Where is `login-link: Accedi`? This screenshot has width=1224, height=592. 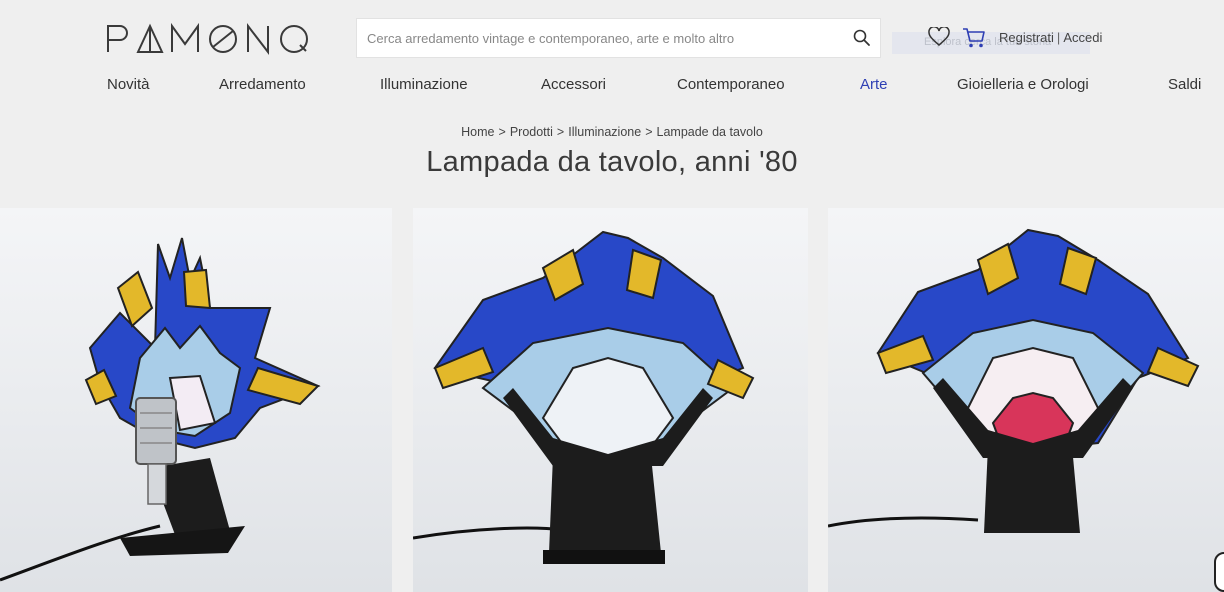
login-link: Accedi is located at coordinates (1082, 37).